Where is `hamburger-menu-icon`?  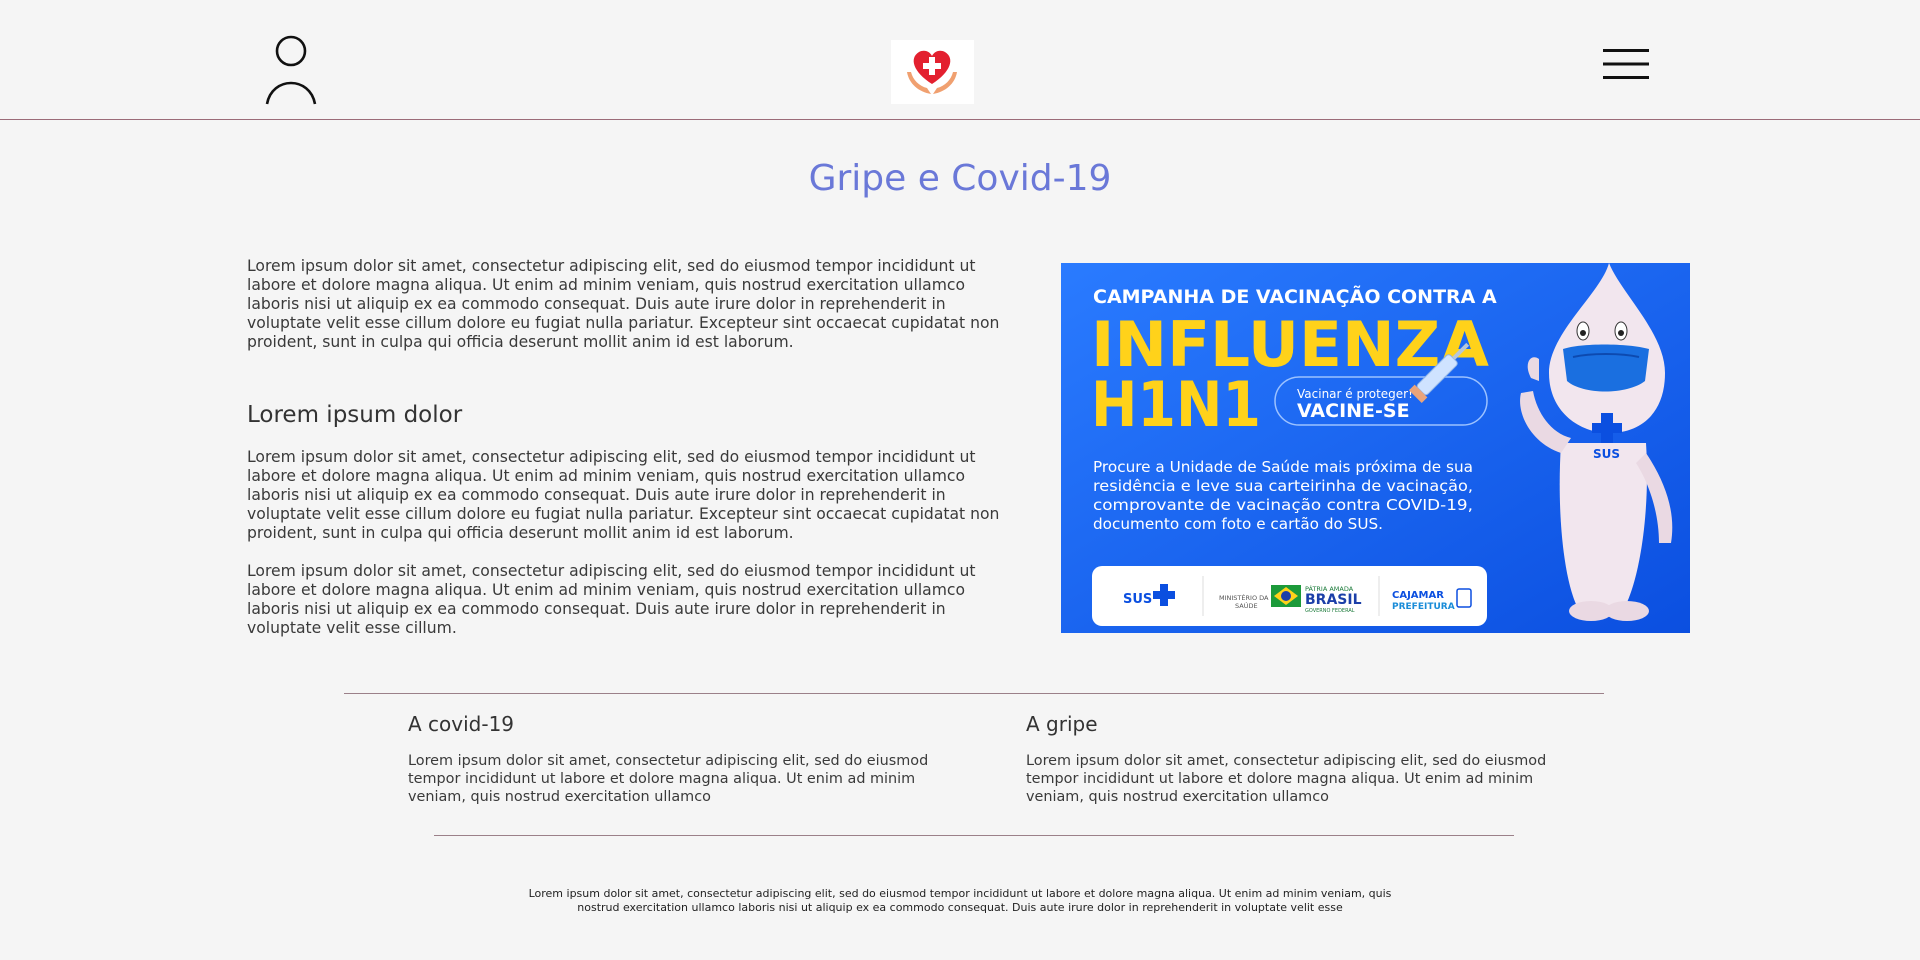
hamburger-menu-icon is located at coordinates (1626, 64).